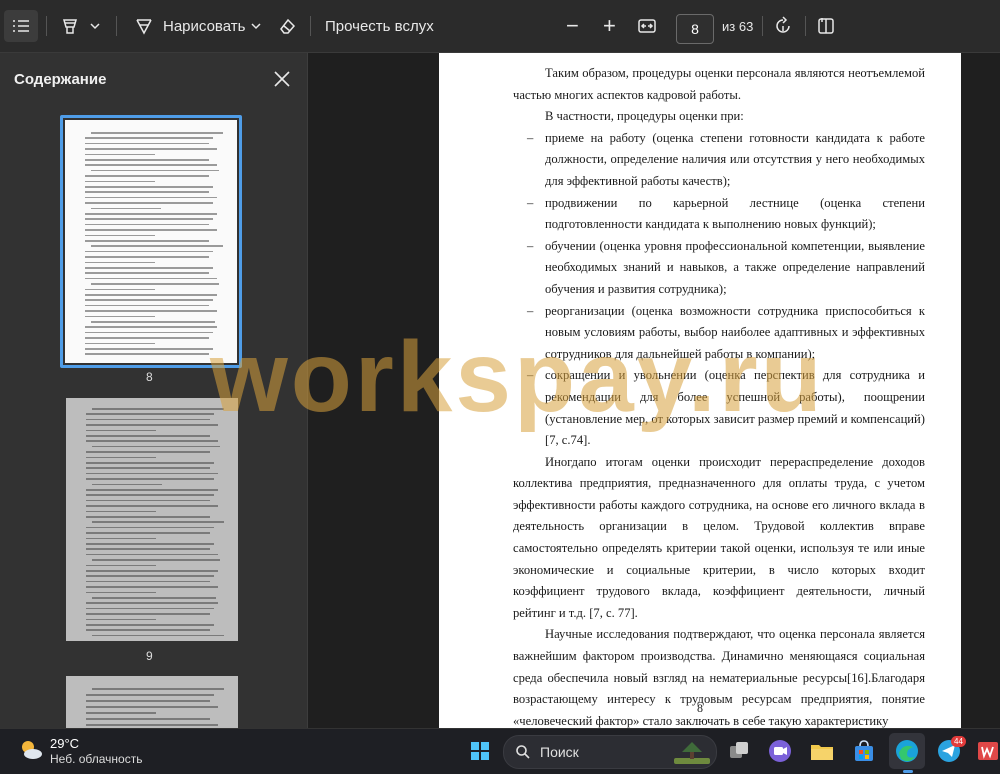  I want to click on windows-start-icon, so click(480, 751).